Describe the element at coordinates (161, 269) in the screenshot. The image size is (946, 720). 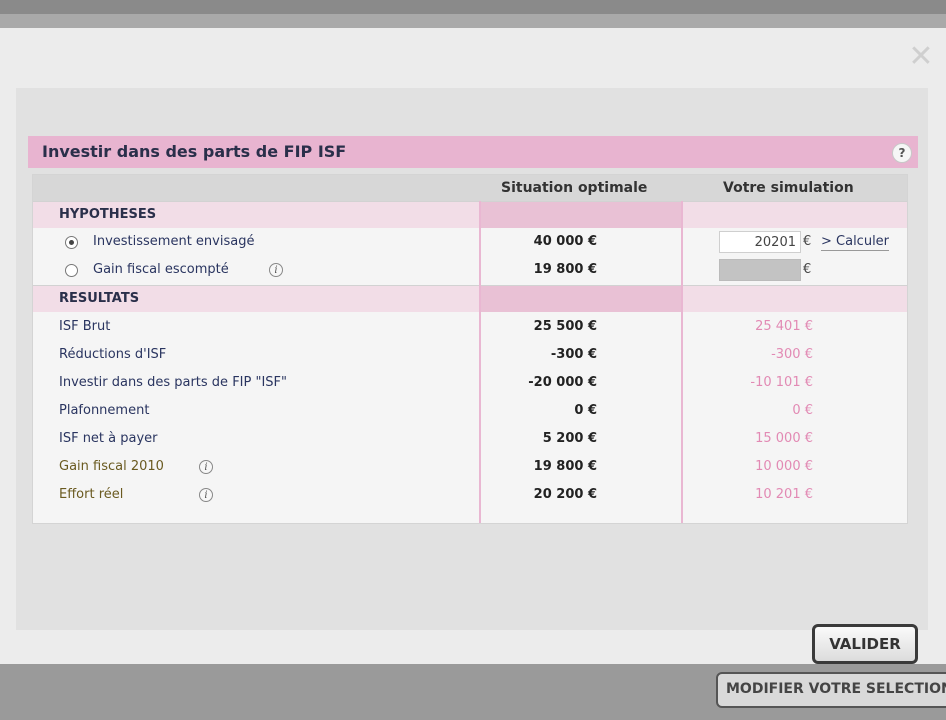
I see `row-label: Gain fiscal escompté` at that location.